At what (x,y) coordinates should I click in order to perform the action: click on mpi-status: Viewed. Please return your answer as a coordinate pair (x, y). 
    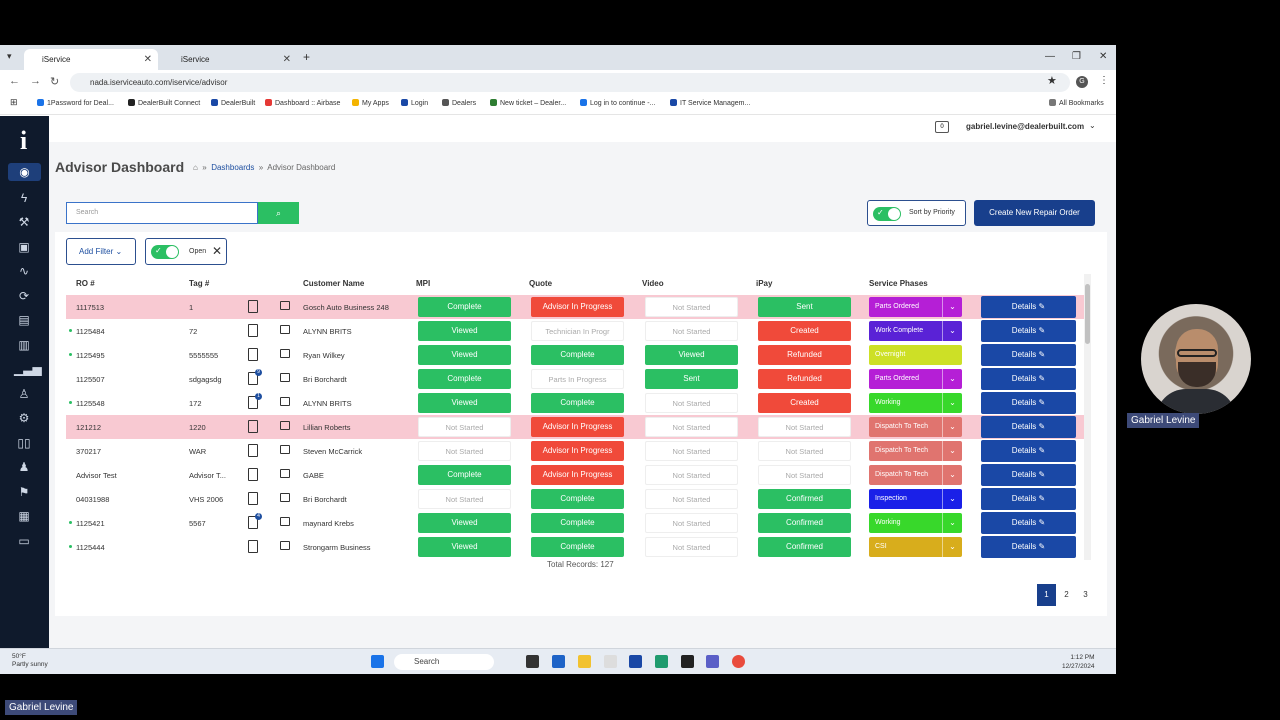
    Looking at the image, I should click on (464, 547).